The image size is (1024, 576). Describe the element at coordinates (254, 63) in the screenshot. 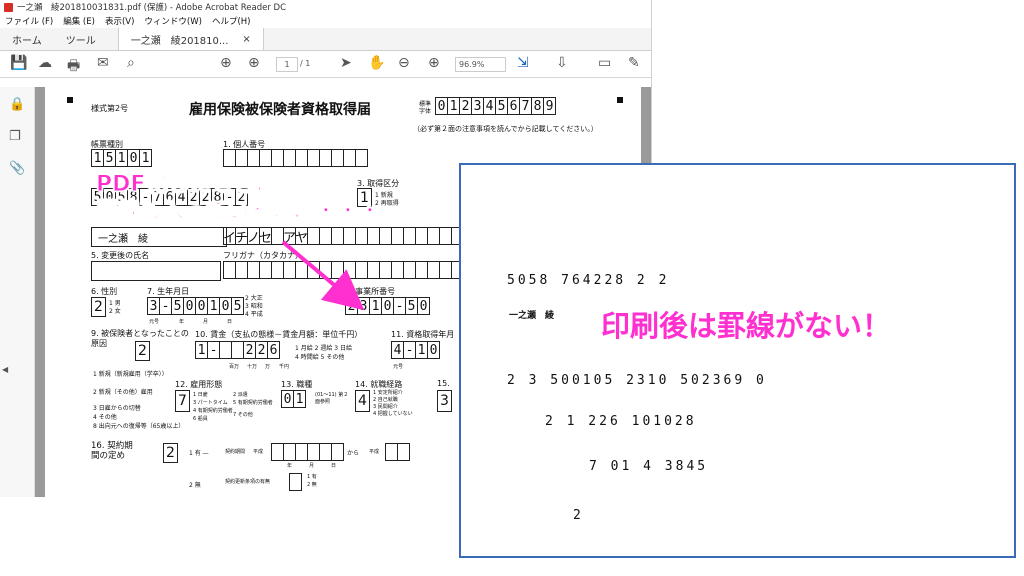

I see `next-page-icon: ⊕` at that location.